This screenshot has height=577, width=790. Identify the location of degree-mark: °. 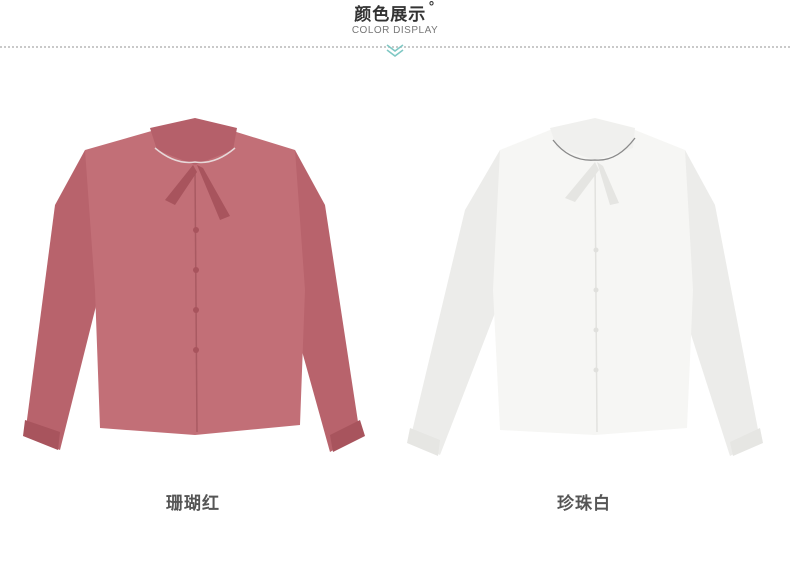
(432, 7).